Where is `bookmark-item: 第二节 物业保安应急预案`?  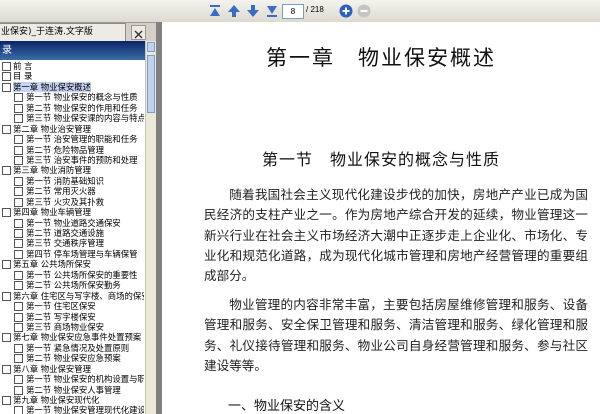 bookmark-item: 第二节 物业保安应急预案 is located at coordinates (72, 358).